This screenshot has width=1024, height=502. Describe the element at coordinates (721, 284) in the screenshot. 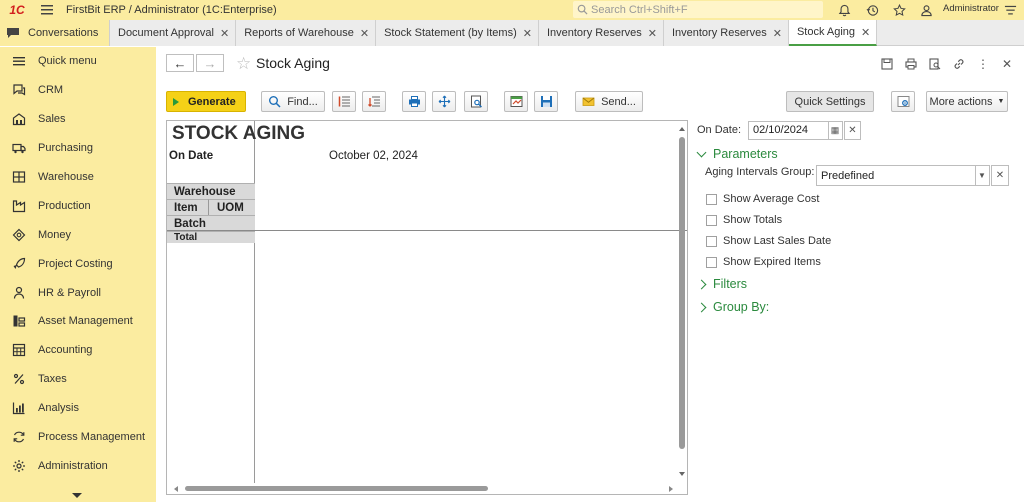

I see `filters-group-header: Filters` at that location.